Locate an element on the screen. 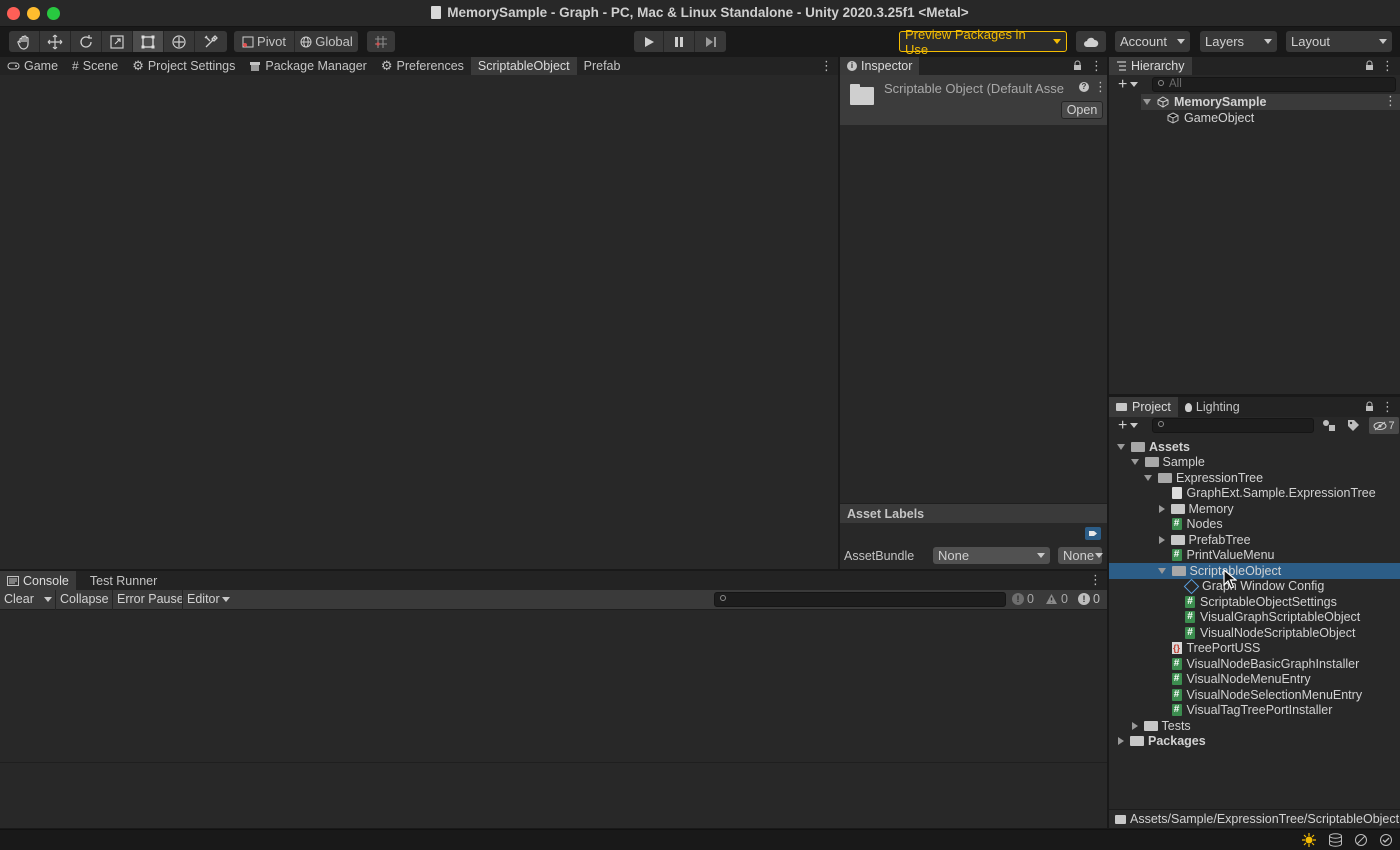  hierarchy-scene-row: MemorySample ⋮ is located at coordinates (1270, 102).